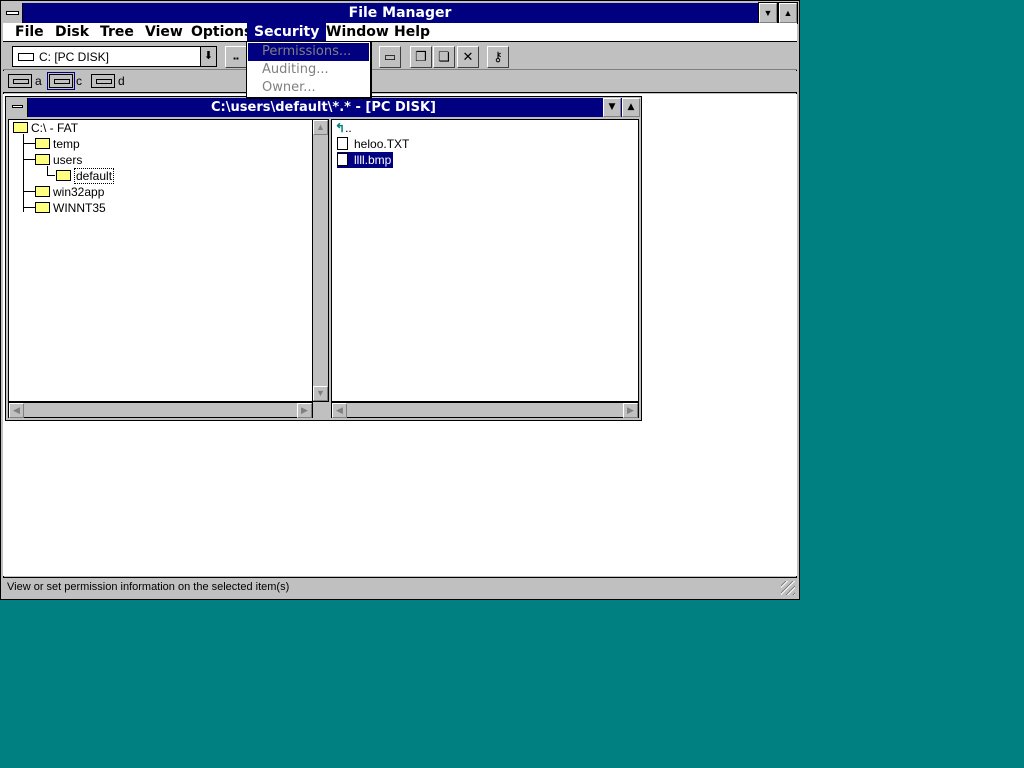 The height and width of the screenshot is (768, 1024). I want to click on menu-security: Security, so click(287, 32).